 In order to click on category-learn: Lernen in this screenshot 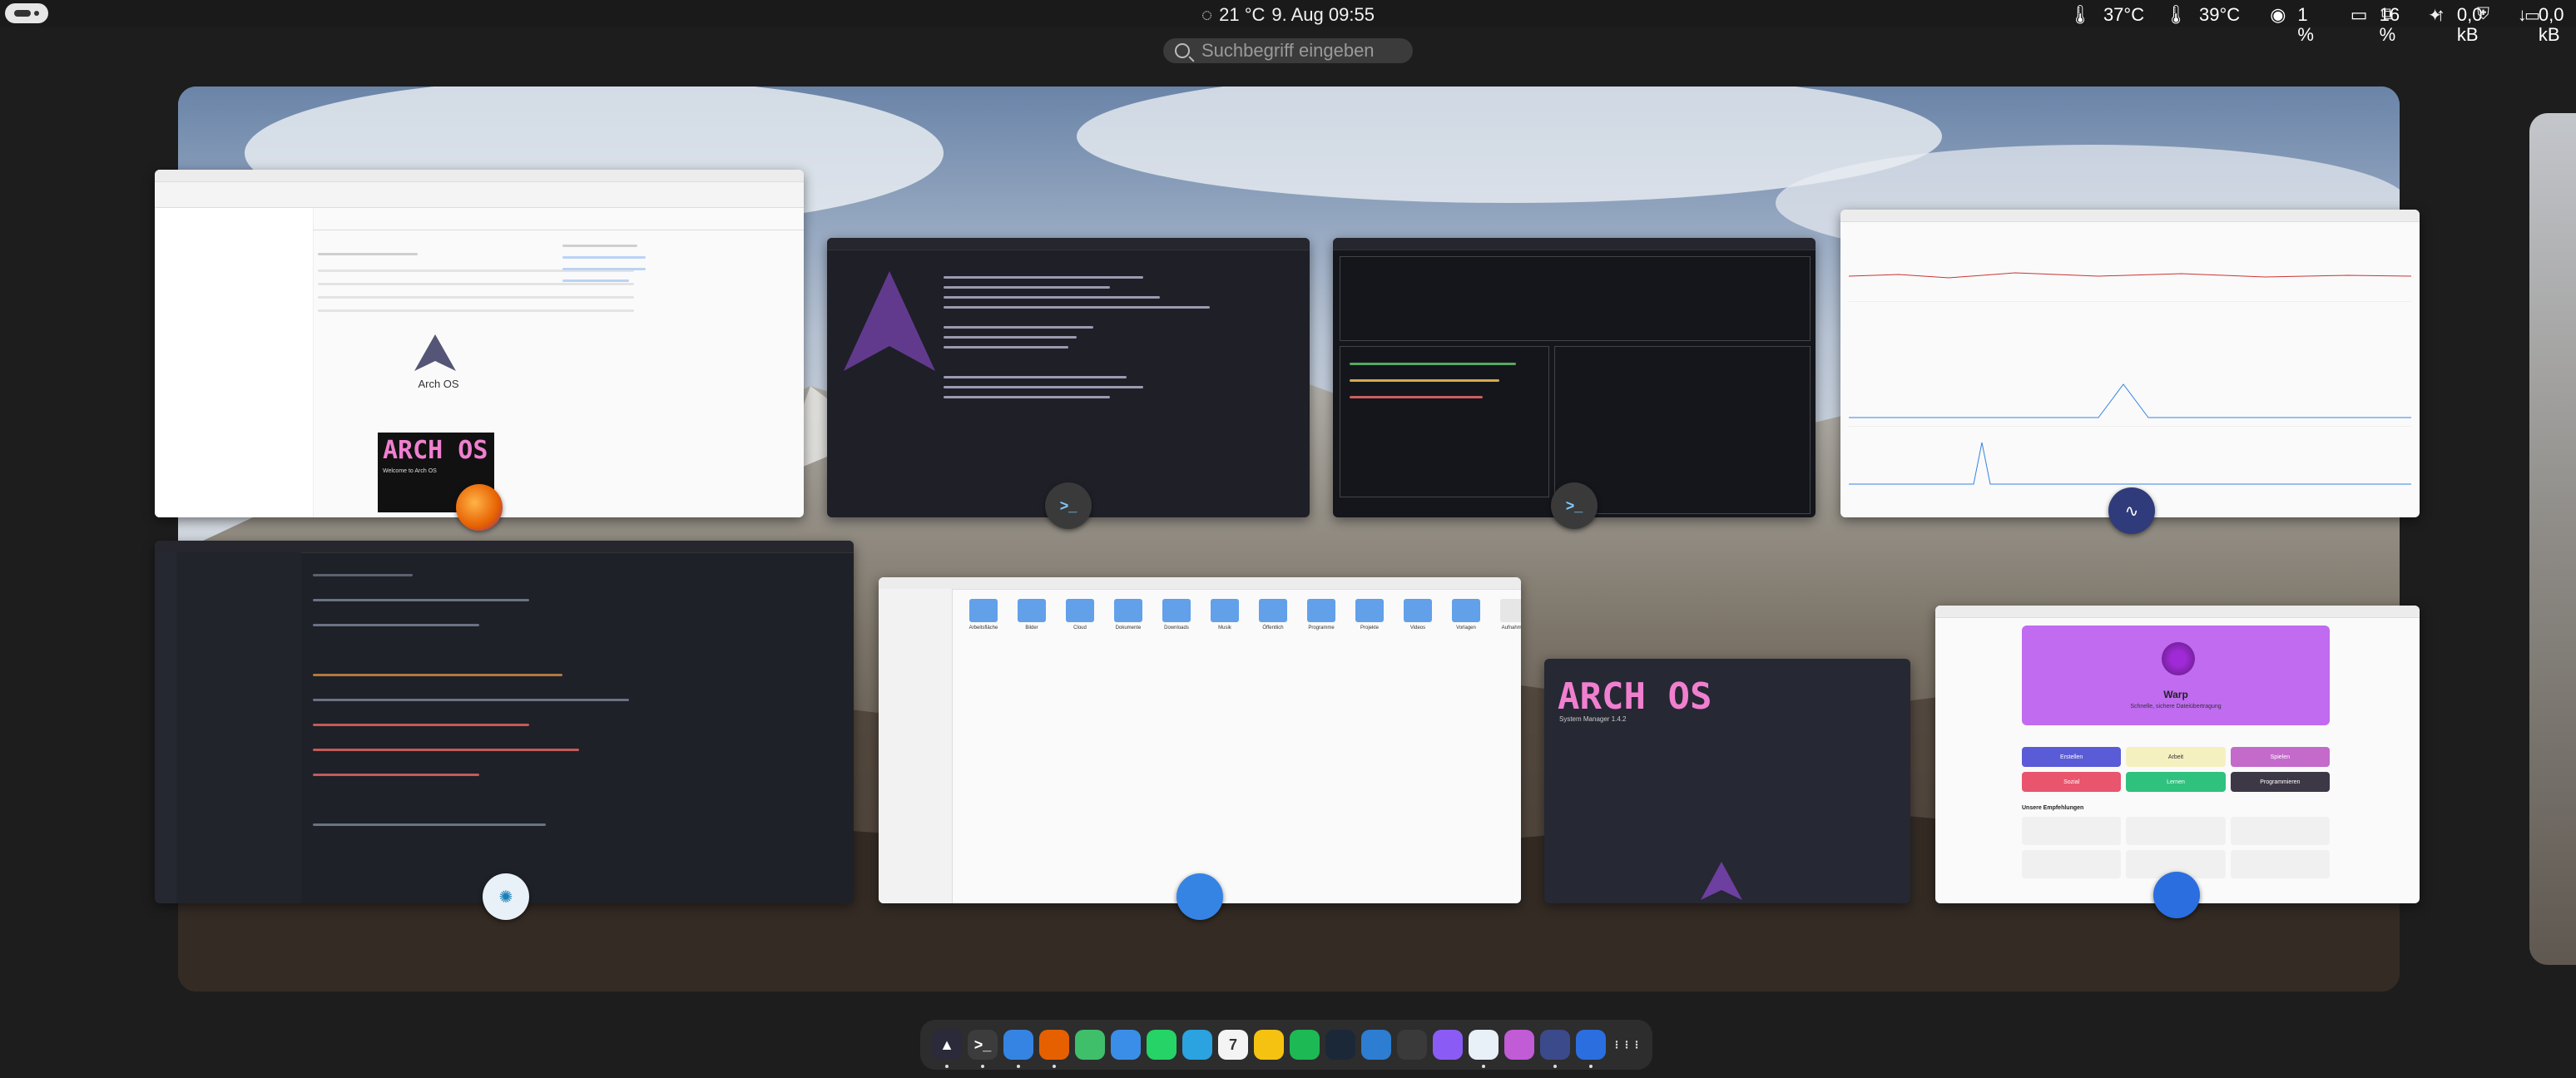, I will do `click(2176, 782)`.